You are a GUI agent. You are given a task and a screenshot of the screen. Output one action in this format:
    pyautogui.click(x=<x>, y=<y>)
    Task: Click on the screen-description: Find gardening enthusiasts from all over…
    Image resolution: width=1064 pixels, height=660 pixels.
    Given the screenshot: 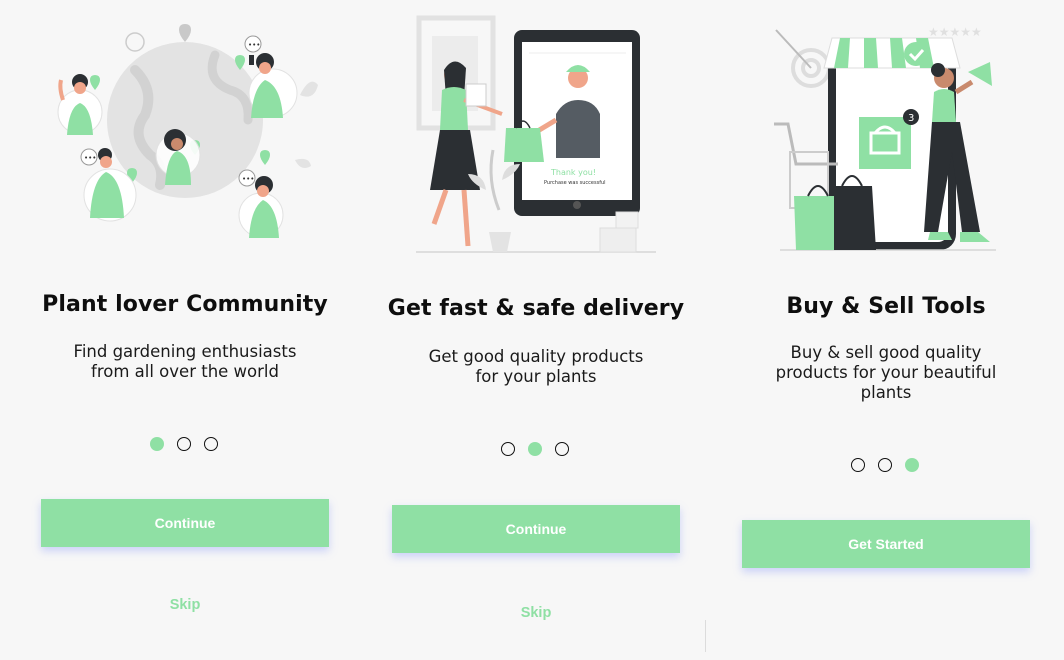 What is the action you would take?
    pyautogui.click(x=185, y=362)
    